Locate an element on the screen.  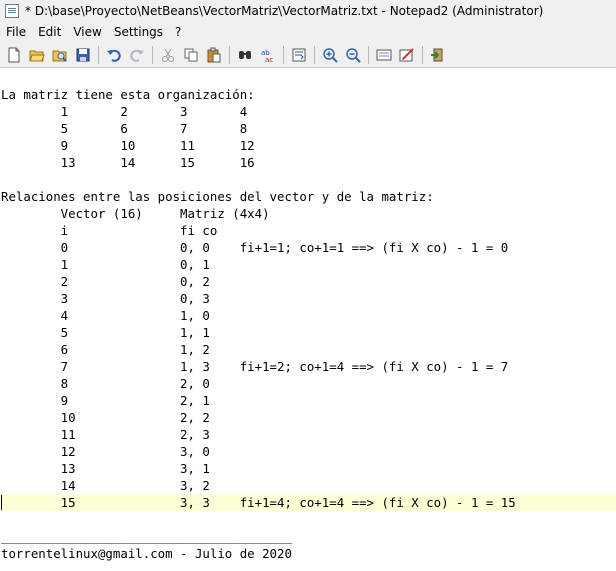
text-line: 8 2, 0 is located at coordinates (308, 383).